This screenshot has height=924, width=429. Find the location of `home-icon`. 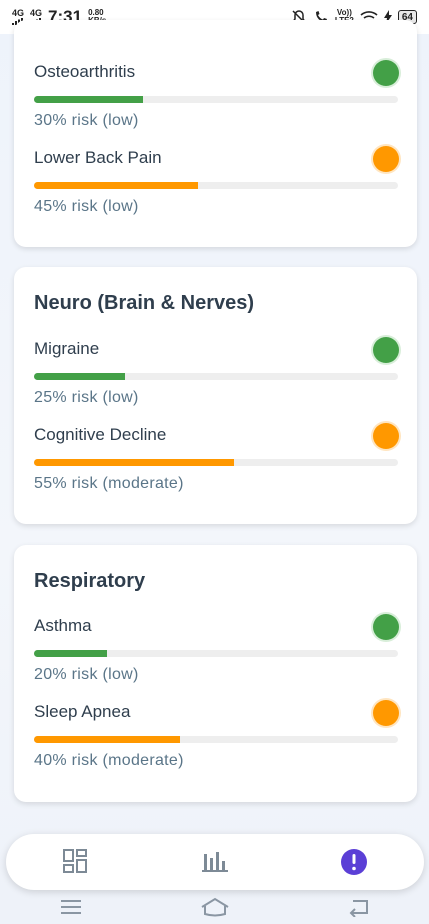

home-icon is located at coordinates (215, 907).